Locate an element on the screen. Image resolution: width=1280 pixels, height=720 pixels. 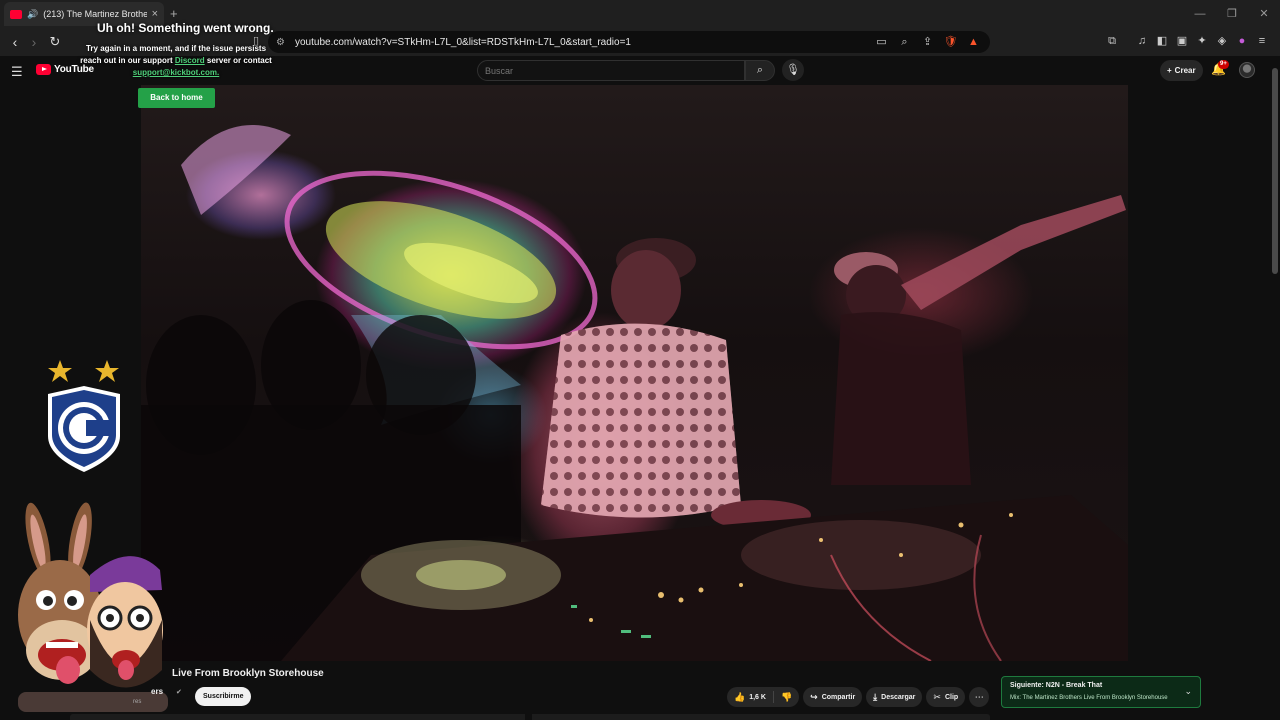
search-input is located at coordinates (611, 71).